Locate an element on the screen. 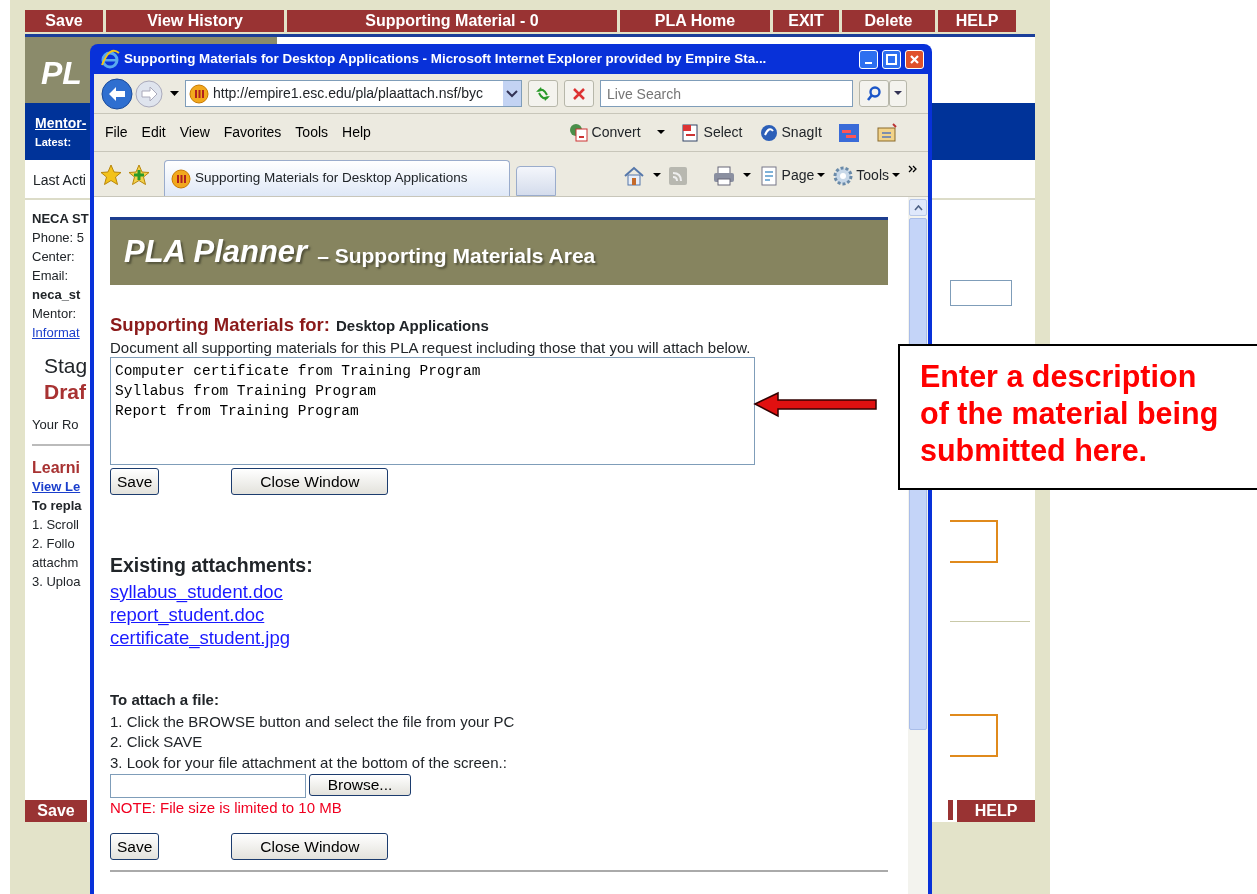  role-label: Your Ro is located at coordinates (55, 425).